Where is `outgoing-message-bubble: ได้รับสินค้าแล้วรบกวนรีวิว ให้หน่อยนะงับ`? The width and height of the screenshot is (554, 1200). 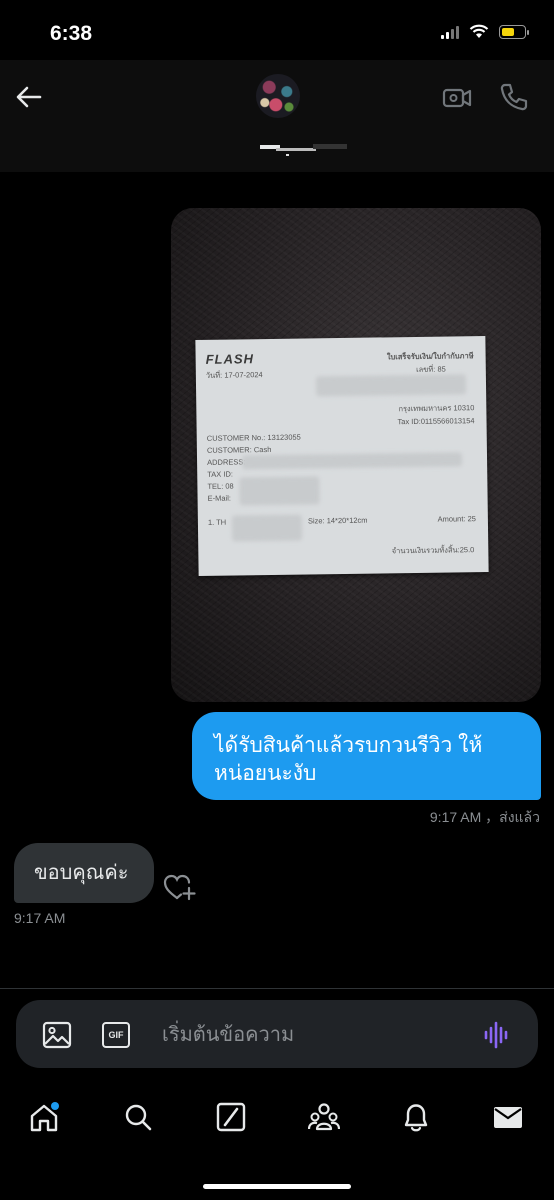 outgoing-message-bubble: ได้รับสินค้าแล้วรบกวนรีวิว ให้หน่อยนะงับ is located at coordinates (366, 756).